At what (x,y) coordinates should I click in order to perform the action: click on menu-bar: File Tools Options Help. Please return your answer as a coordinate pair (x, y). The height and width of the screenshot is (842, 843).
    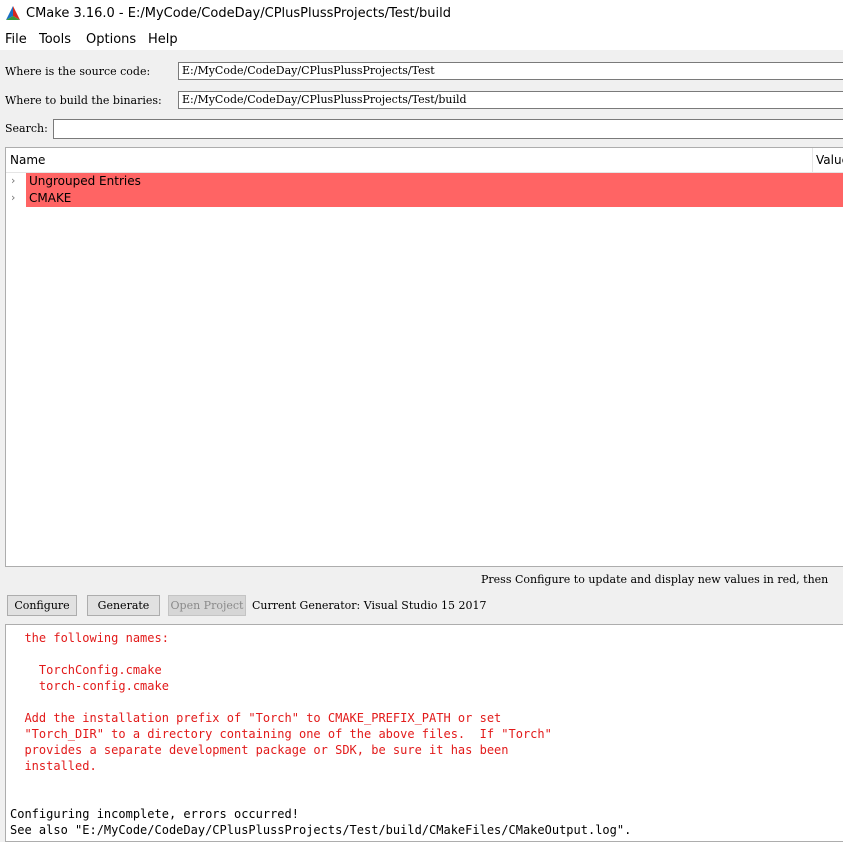
    Looking at the image, I should click on (421, 39).